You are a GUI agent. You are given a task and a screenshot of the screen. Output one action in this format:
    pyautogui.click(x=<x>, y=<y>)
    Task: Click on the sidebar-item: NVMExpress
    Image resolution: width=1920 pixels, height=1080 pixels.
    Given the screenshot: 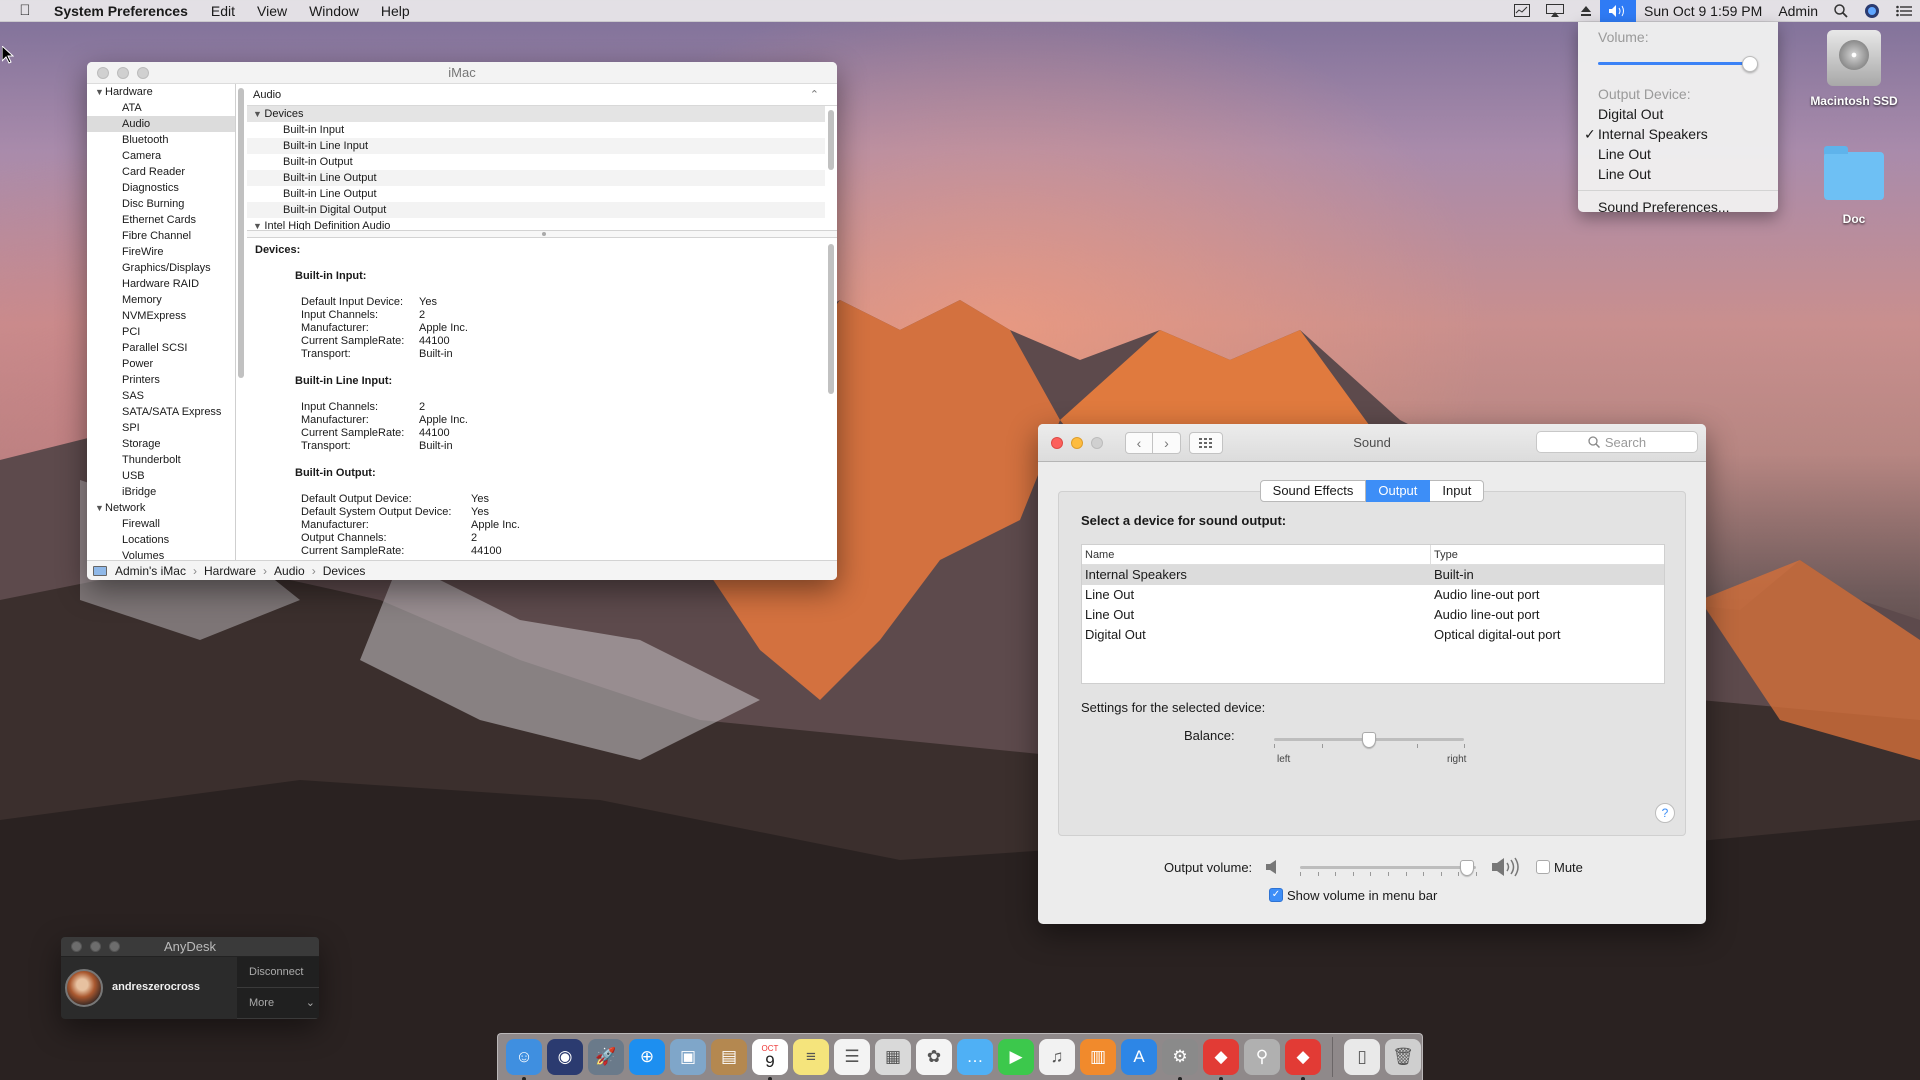 What is the action you would take?
    pyautogui.click(x=161, y=316)
    